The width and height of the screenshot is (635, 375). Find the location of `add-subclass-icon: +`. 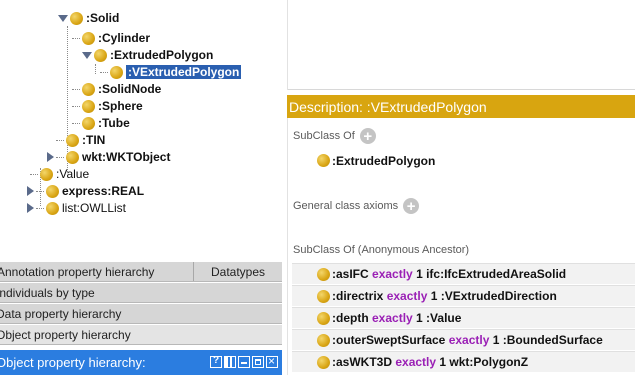

add-subclass-icon: + is located at coordinates (367, 136).